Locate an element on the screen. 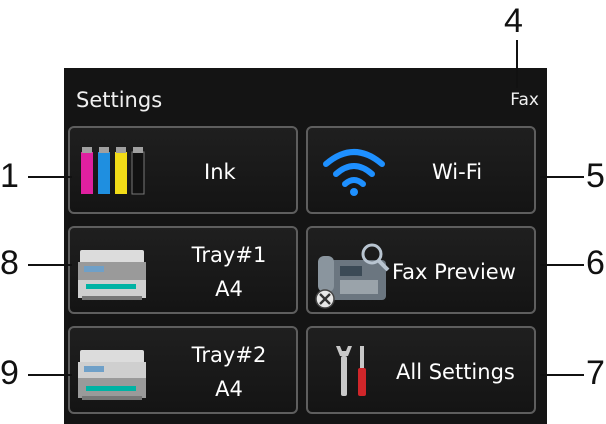 This screenshot has height=424, width=606. fax-preview-label: Fax Preview is located at coordinates (454, 272).